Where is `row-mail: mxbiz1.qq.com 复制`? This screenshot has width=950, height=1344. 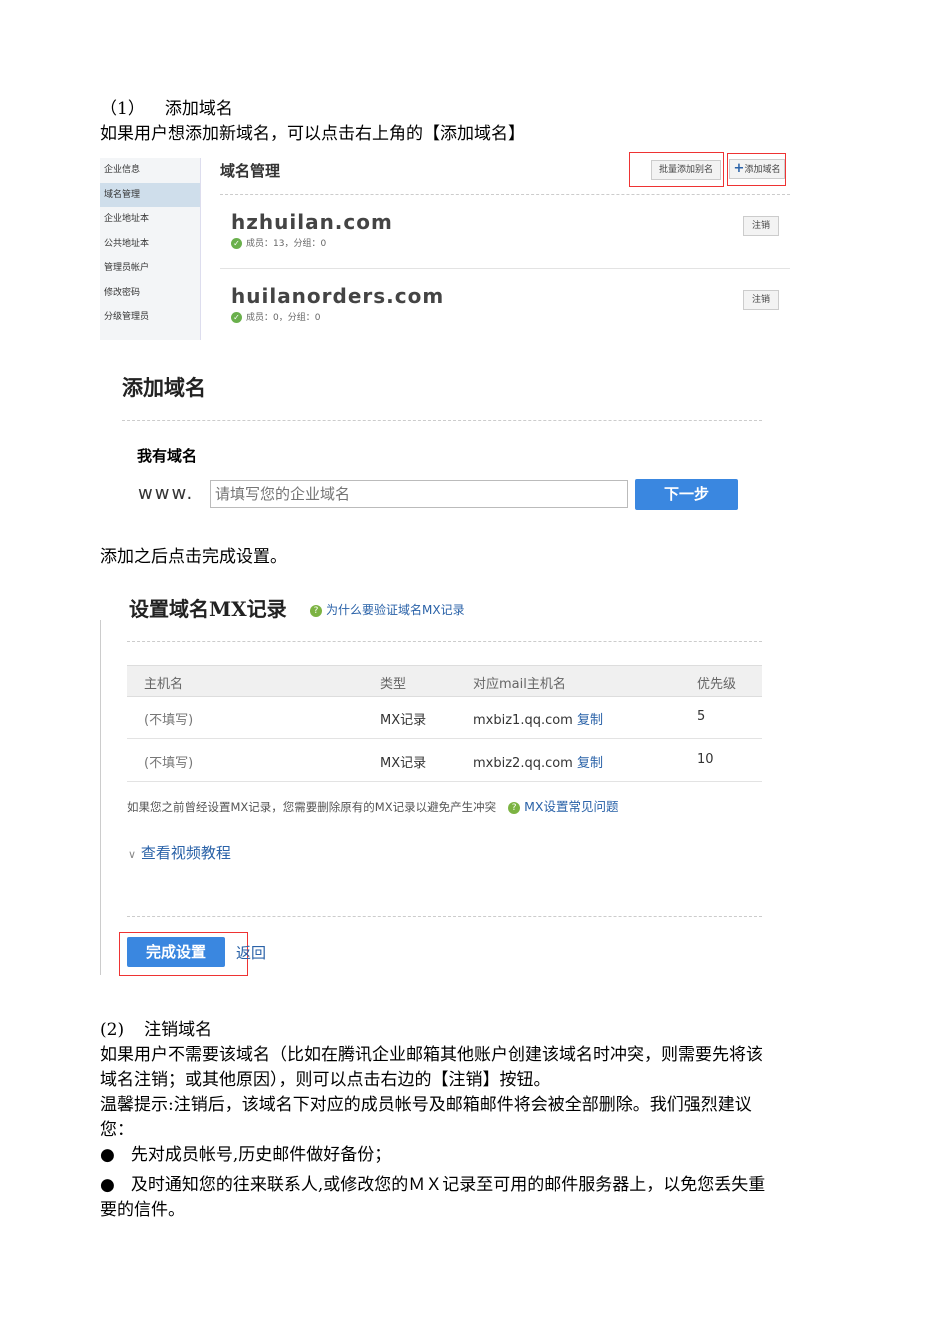
row-mail: mxbiz1.qq.com 复制 is located at coordinates (538, 718).